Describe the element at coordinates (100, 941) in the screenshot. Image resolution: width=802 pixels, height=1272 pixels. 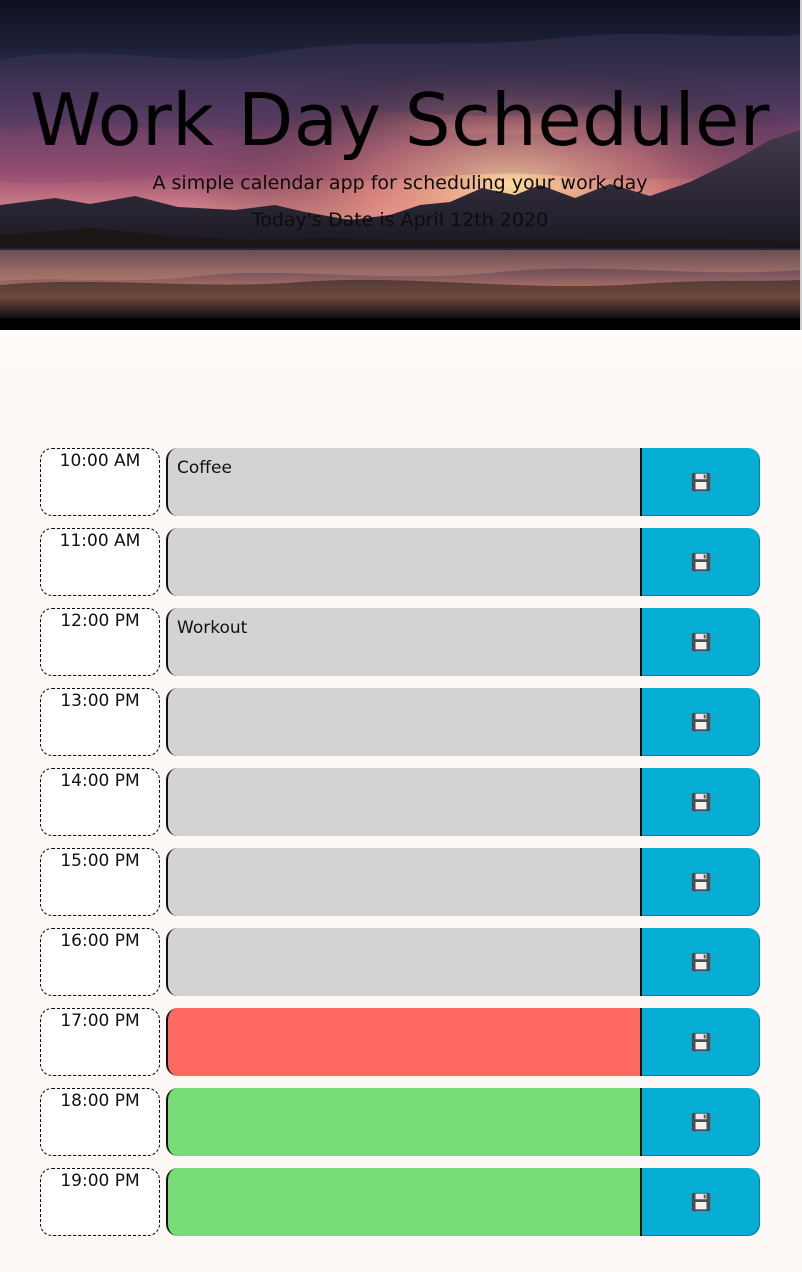
I see `hour-label-text: 16:00 PM` at that location.